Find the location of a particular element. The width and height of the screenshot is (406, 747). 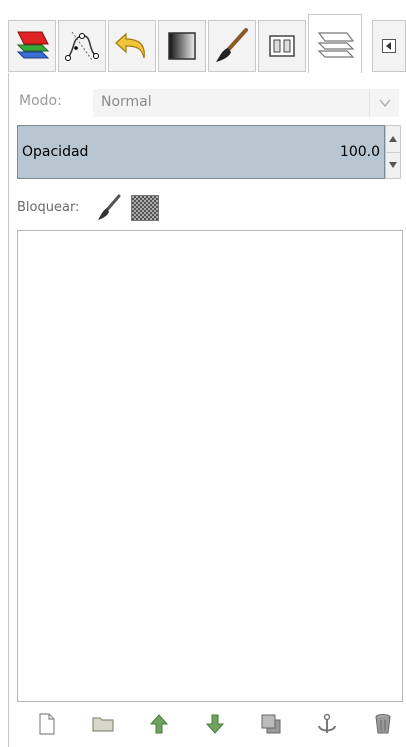

opacity-increment-button is located at coordinates (393, 139).